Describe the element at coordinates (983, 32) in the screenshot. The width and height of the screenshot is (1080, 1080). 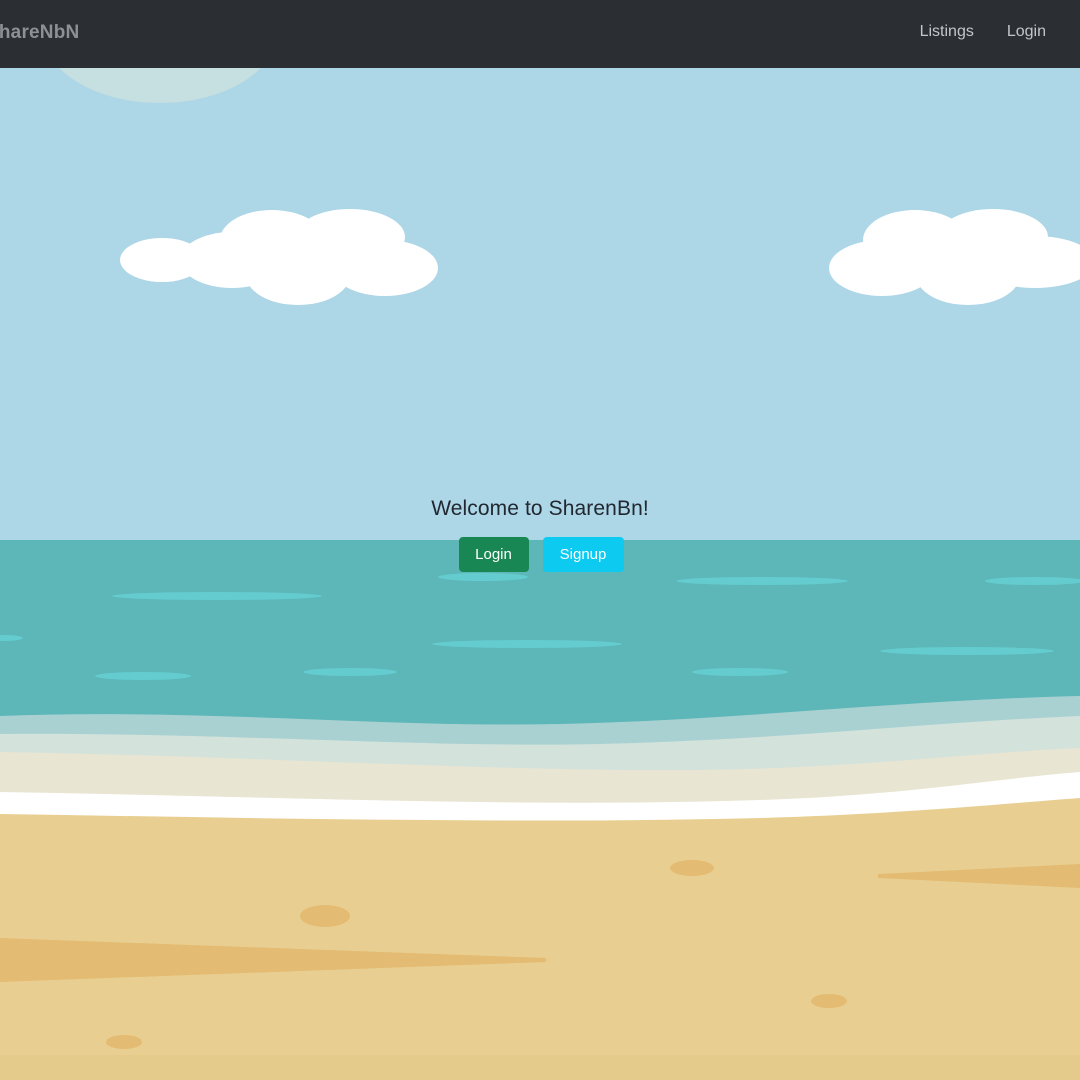
I see `nav-links: Listings Login` at that location.